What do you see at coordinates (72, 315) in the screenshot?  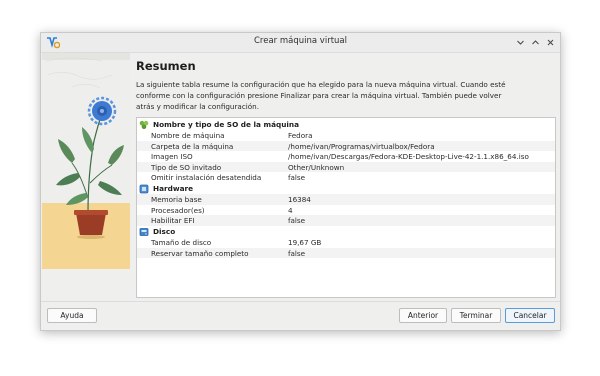 I see `help-button: Ayuda` at bounding box center [72, 315].